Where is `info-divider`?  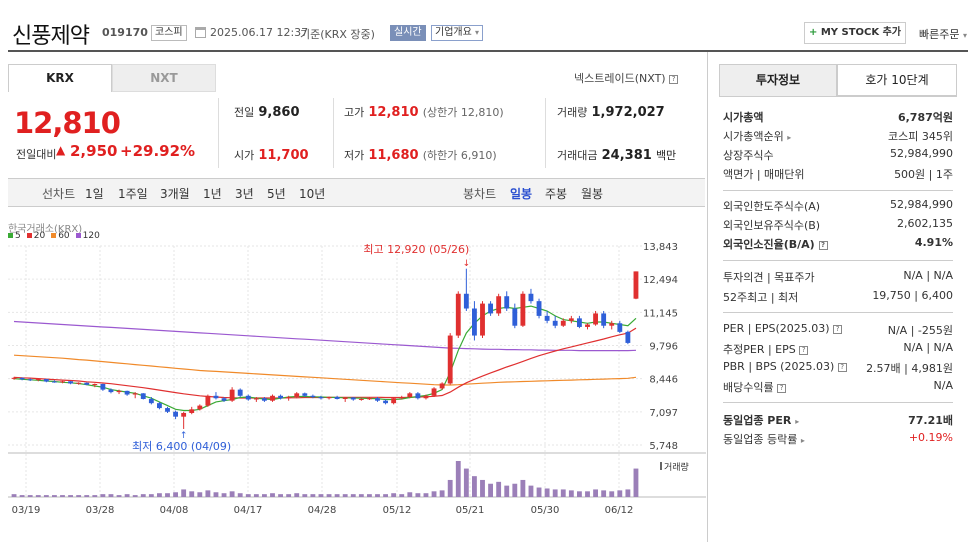
info-divider is located at coordinates (838, 190).